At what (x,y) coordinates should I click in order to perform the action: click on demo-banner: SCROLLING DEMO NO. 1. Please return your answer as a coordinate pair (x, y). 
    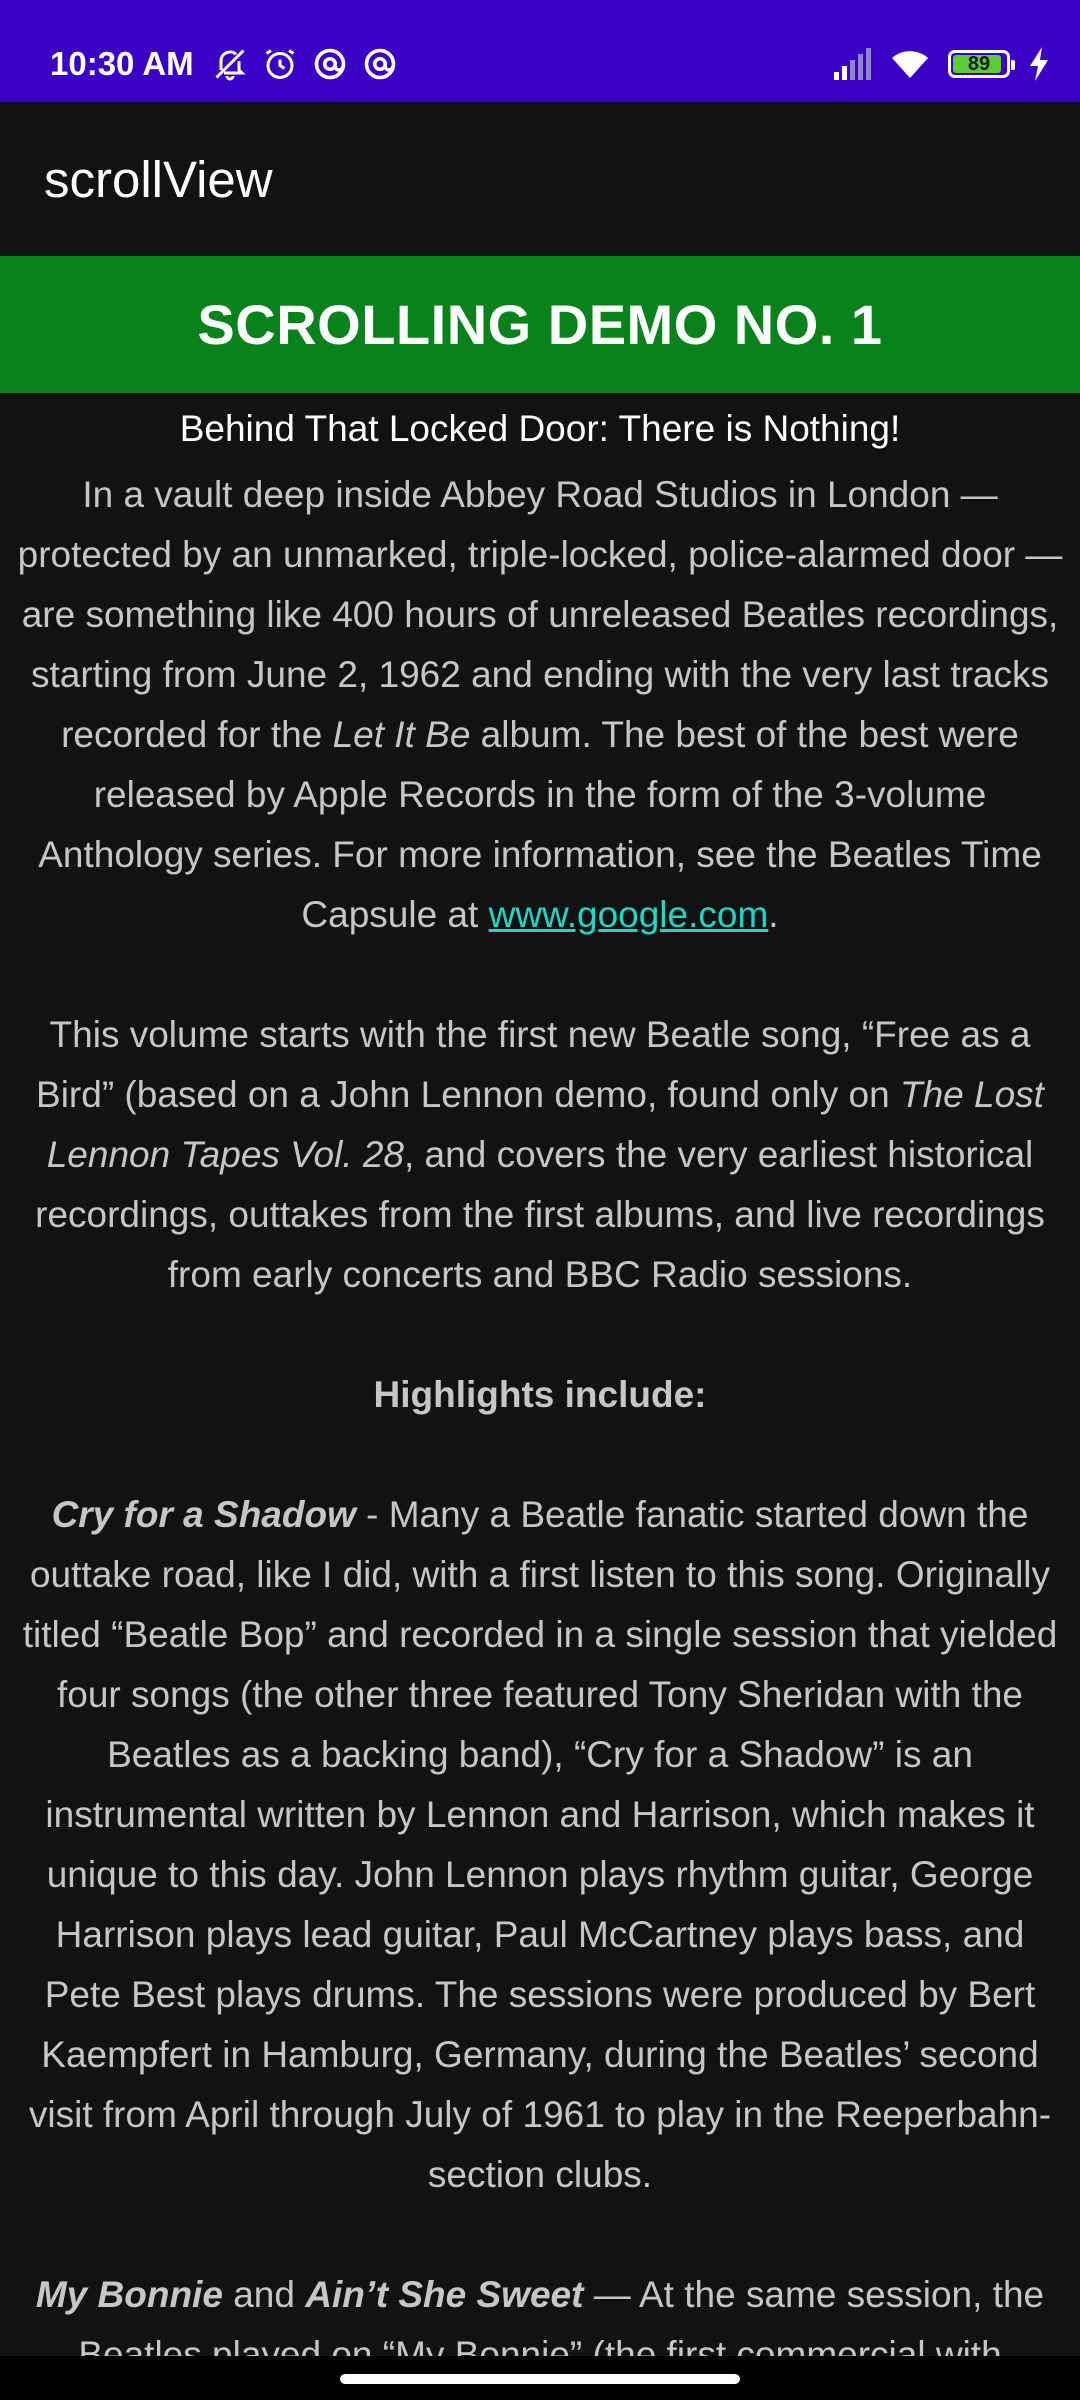
    Looking at the image, I should click on (540, 324).